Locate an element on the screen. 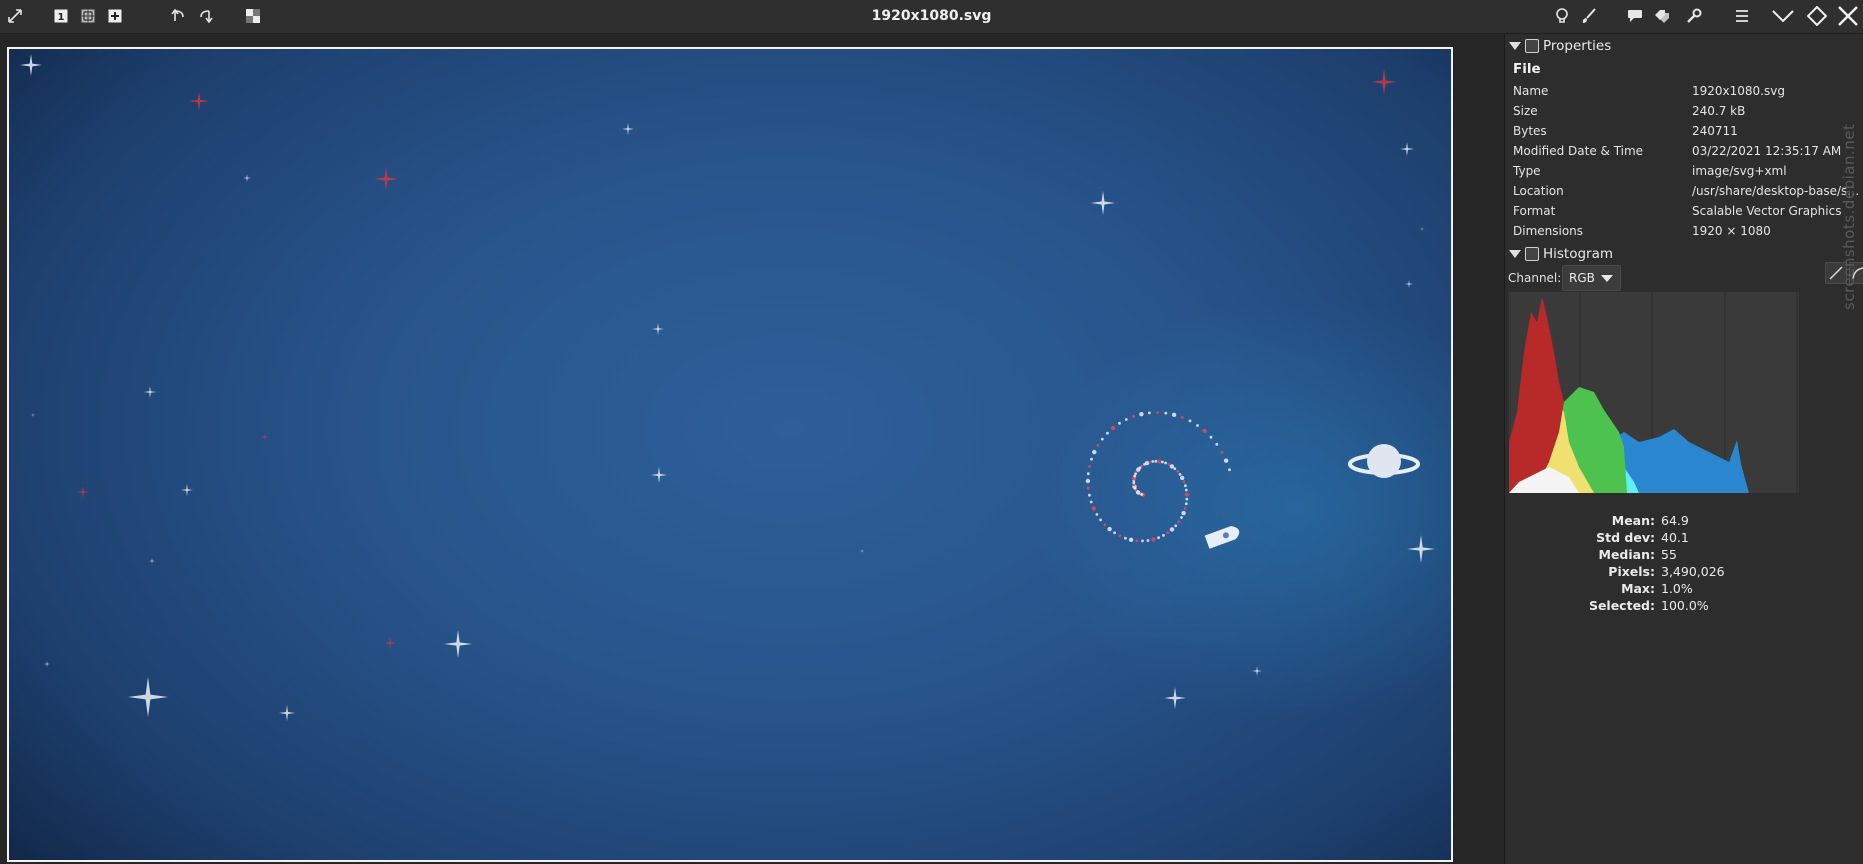 The width and height of the screenshot is (1863, 864). stat-row-mean: Mean: 64.9 is located at coordinates (1665, 521).